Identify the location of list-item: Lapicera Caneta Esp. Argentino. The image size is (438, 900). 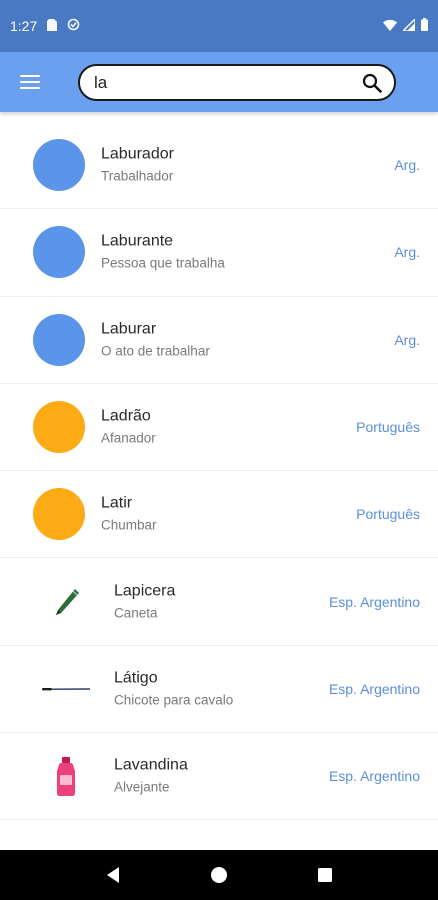
(219, 602).